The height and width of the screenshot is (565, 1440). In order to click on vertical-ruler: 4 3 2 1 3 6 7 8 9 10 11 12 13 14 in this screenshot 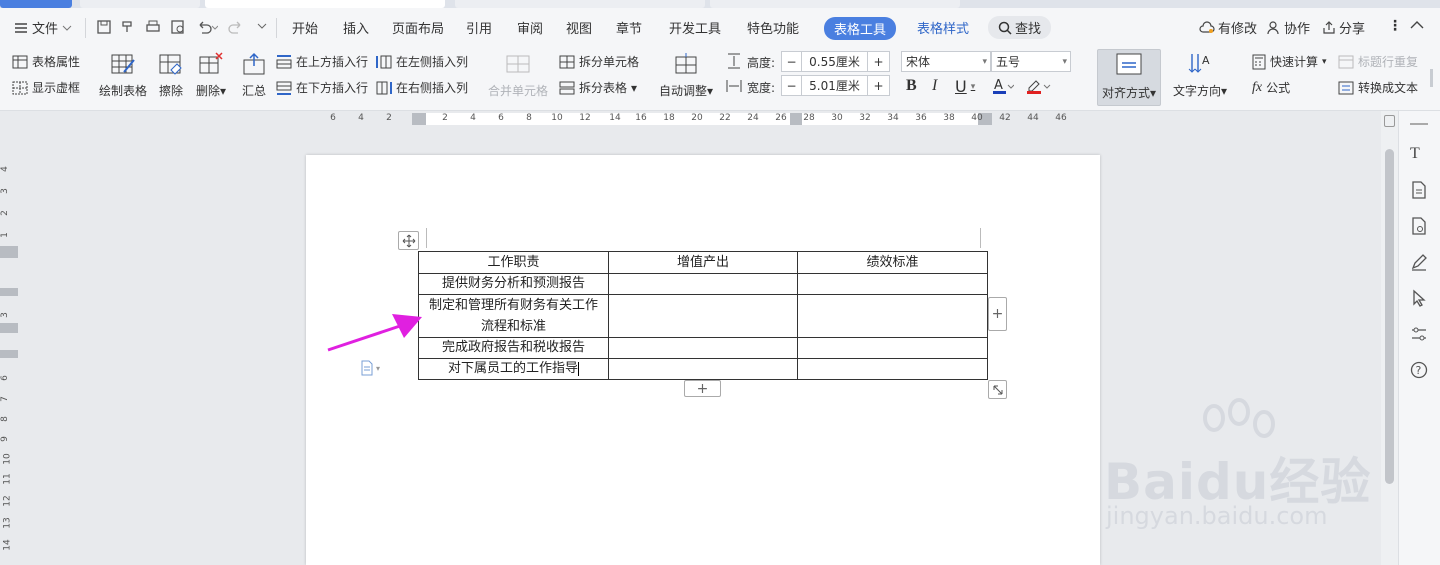, I will do `click(9, 346)`.